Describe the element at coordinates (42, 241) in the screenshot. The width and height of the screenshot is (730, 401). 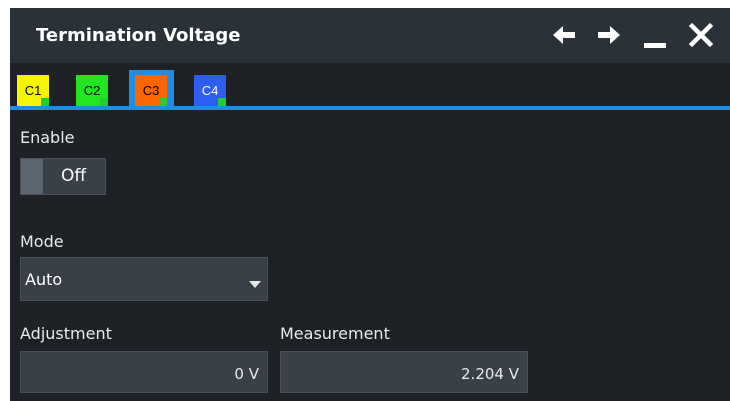
I see `mode-label: Mode` at that location.